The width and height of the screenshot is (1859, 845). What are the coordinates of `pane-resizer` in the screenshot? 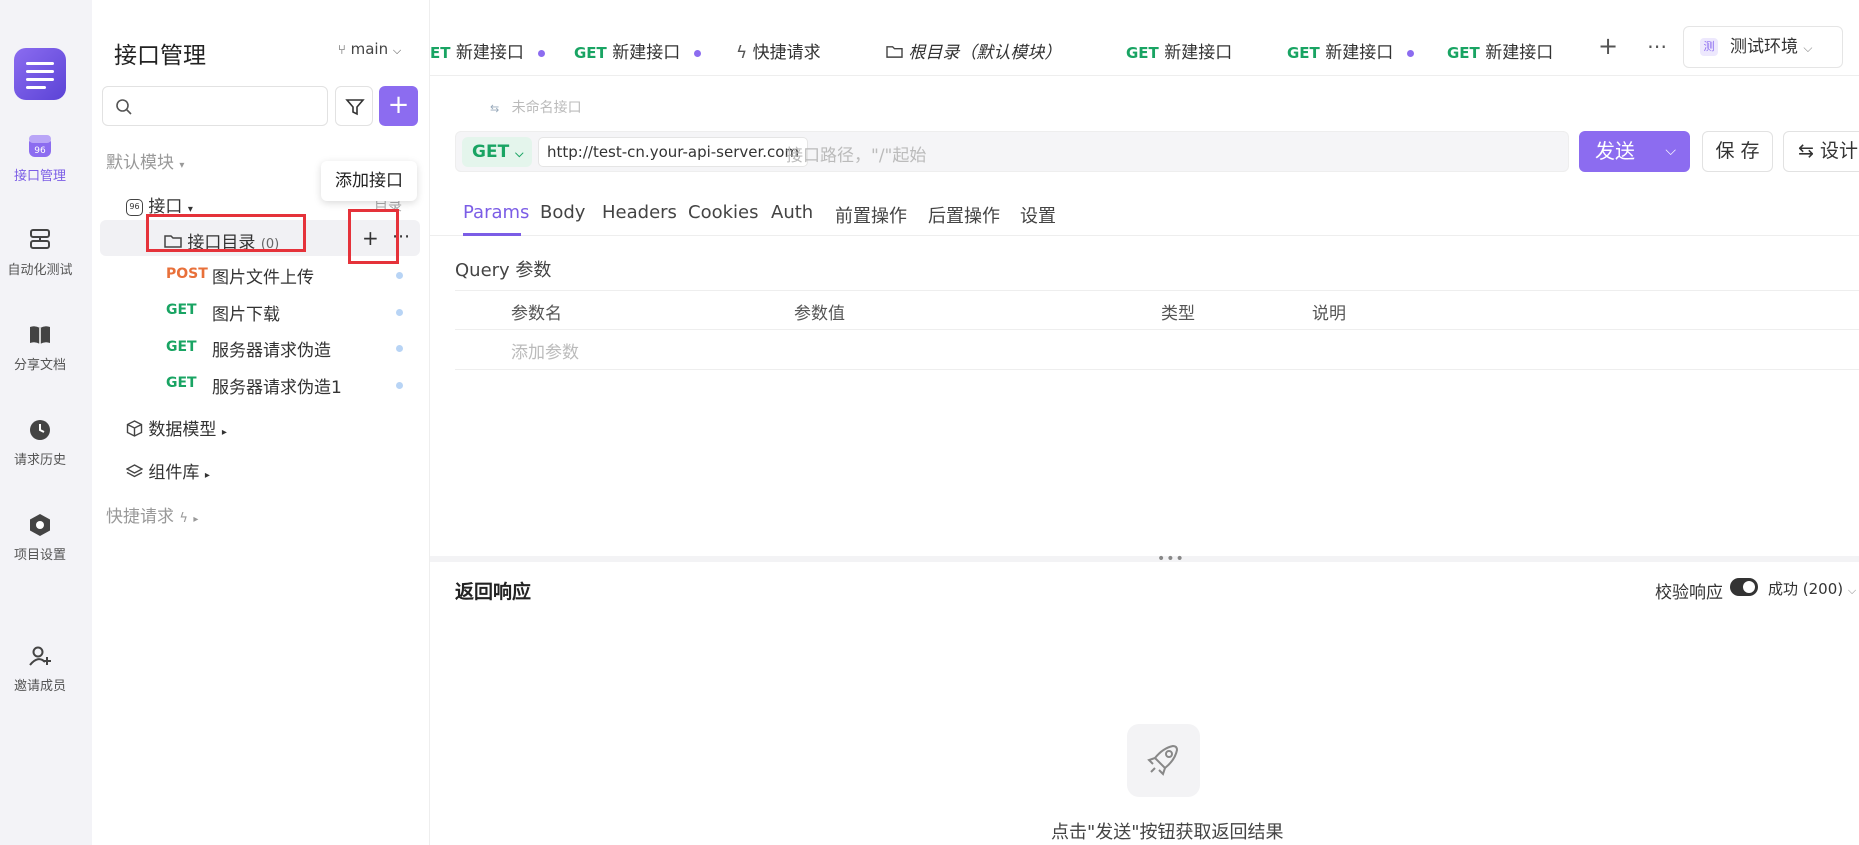 It's located at (1144, 559).